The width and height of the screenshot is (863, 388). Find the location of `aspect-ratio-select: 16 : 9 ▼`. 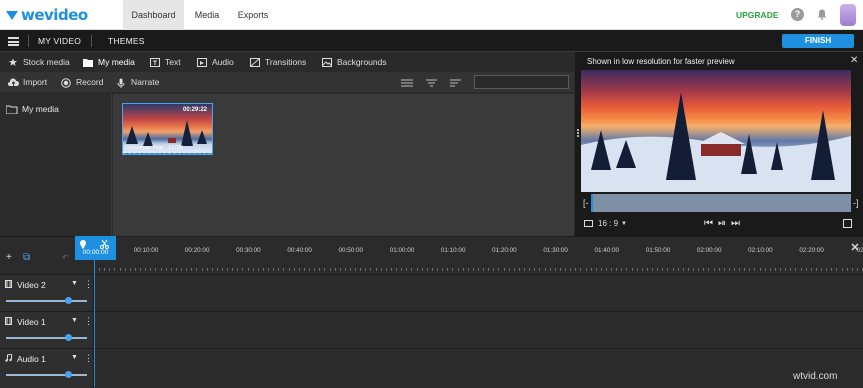

aspect-ratio-select: 16 : 9 ▼ is located at coordinates (605, 223).